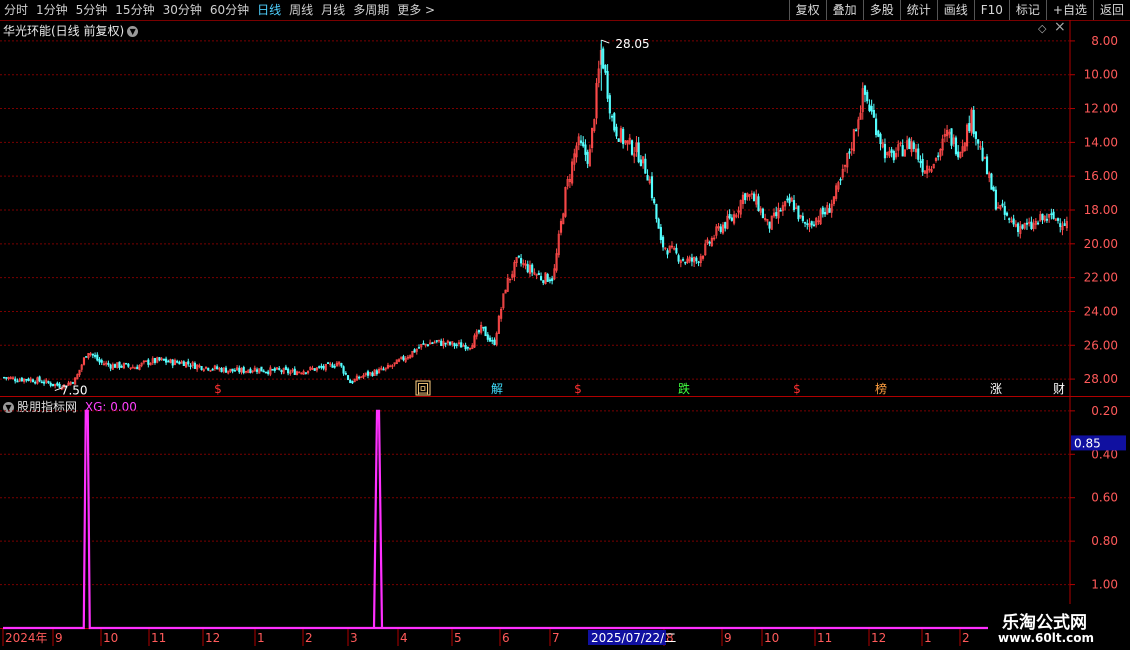  Describe the element at coordinates (1104, 541) in the screenshot. I see `indicator-tick-label: 0.80` at that location.